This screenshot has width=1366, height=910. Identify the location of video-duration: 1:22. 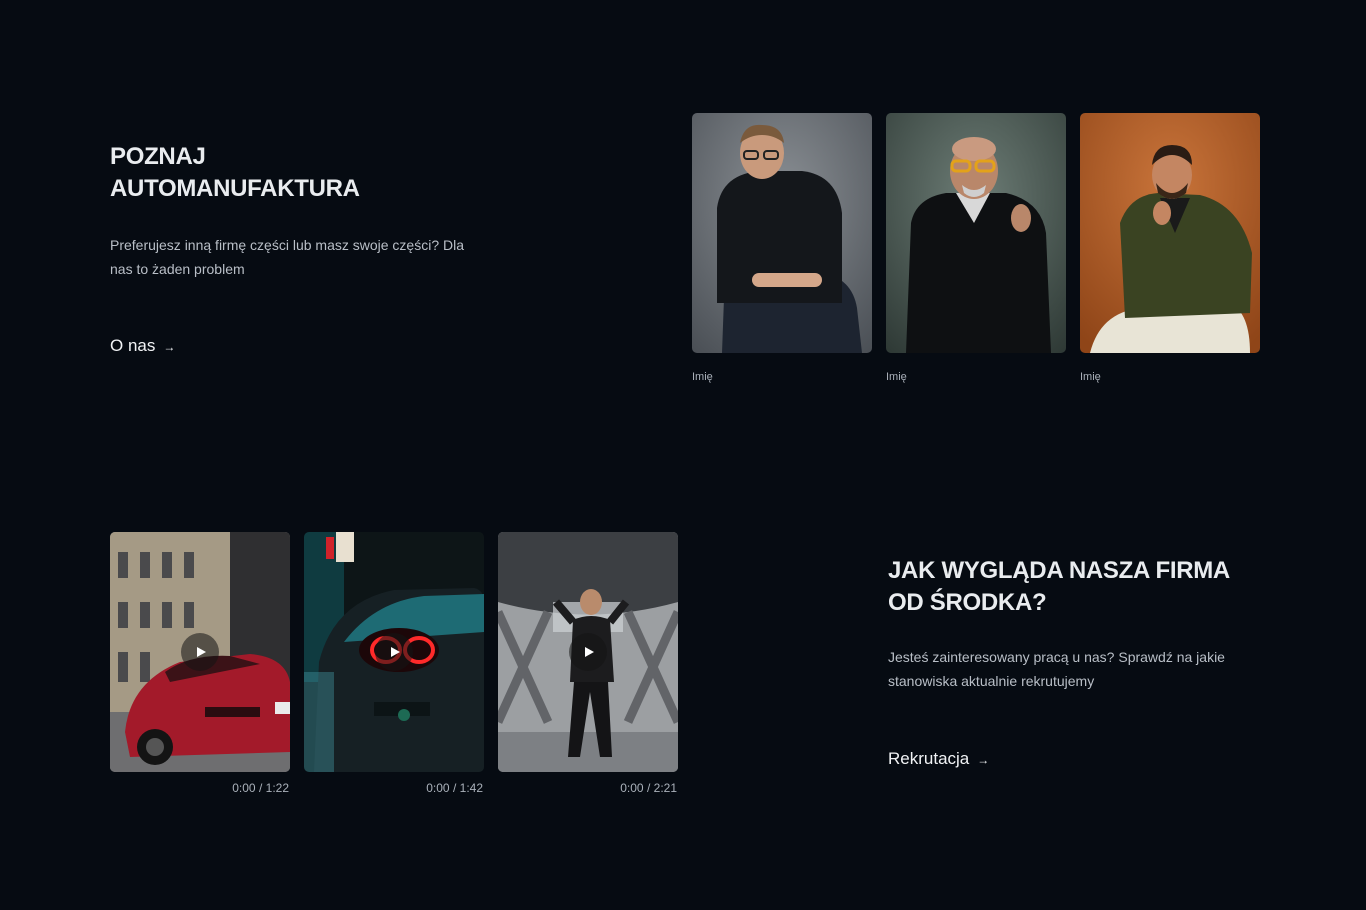
(277, 788).